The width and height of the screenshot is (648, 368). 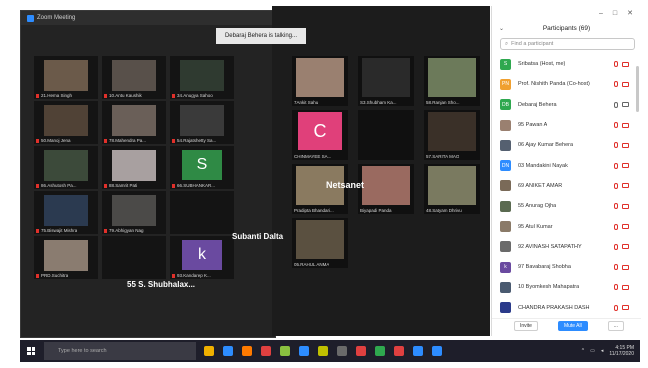 I want to click on volume-icon: ◂, so click(x=602, y=351).